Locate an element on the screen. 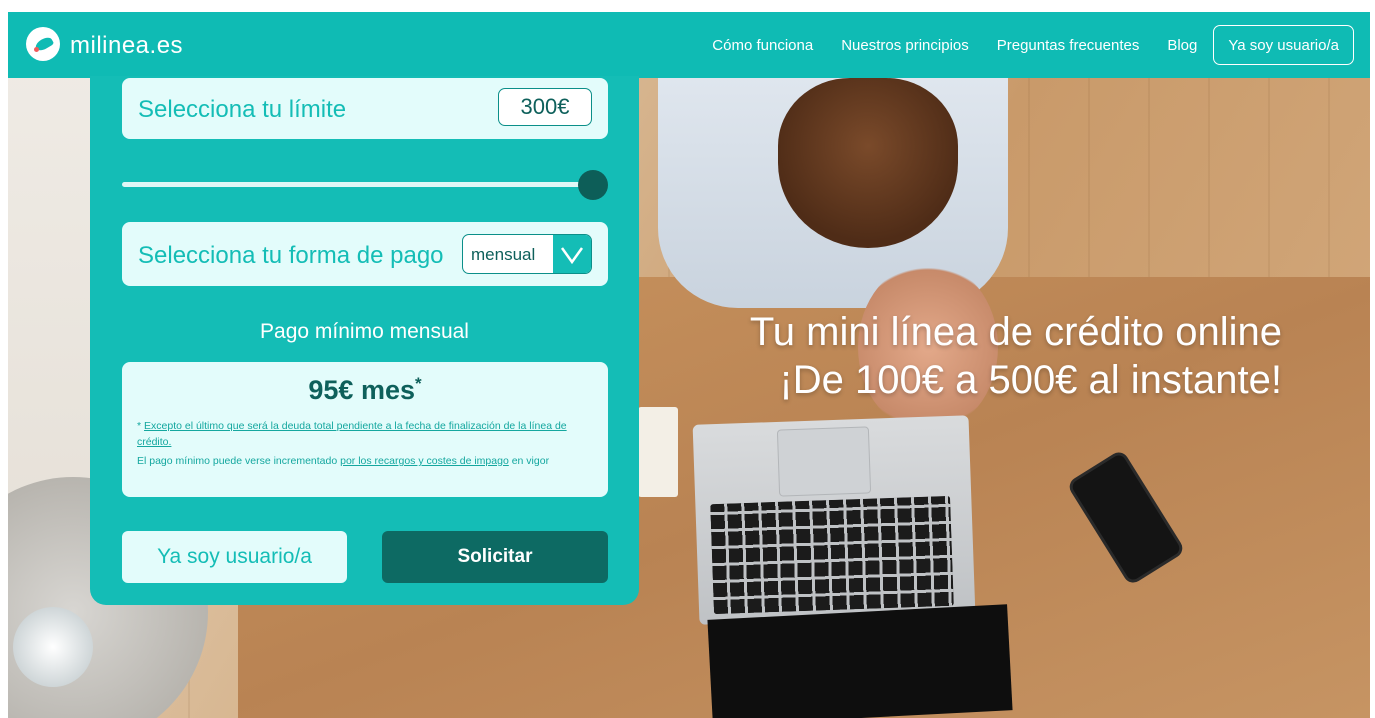 The width and height of the screenshot is (1375, 718). background-bowl is located at coordinates (53, 647).